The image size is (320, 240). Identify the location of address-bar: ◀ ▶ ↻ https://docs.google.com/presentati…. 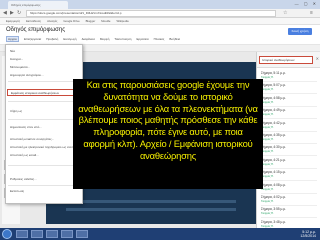
(160, 13).